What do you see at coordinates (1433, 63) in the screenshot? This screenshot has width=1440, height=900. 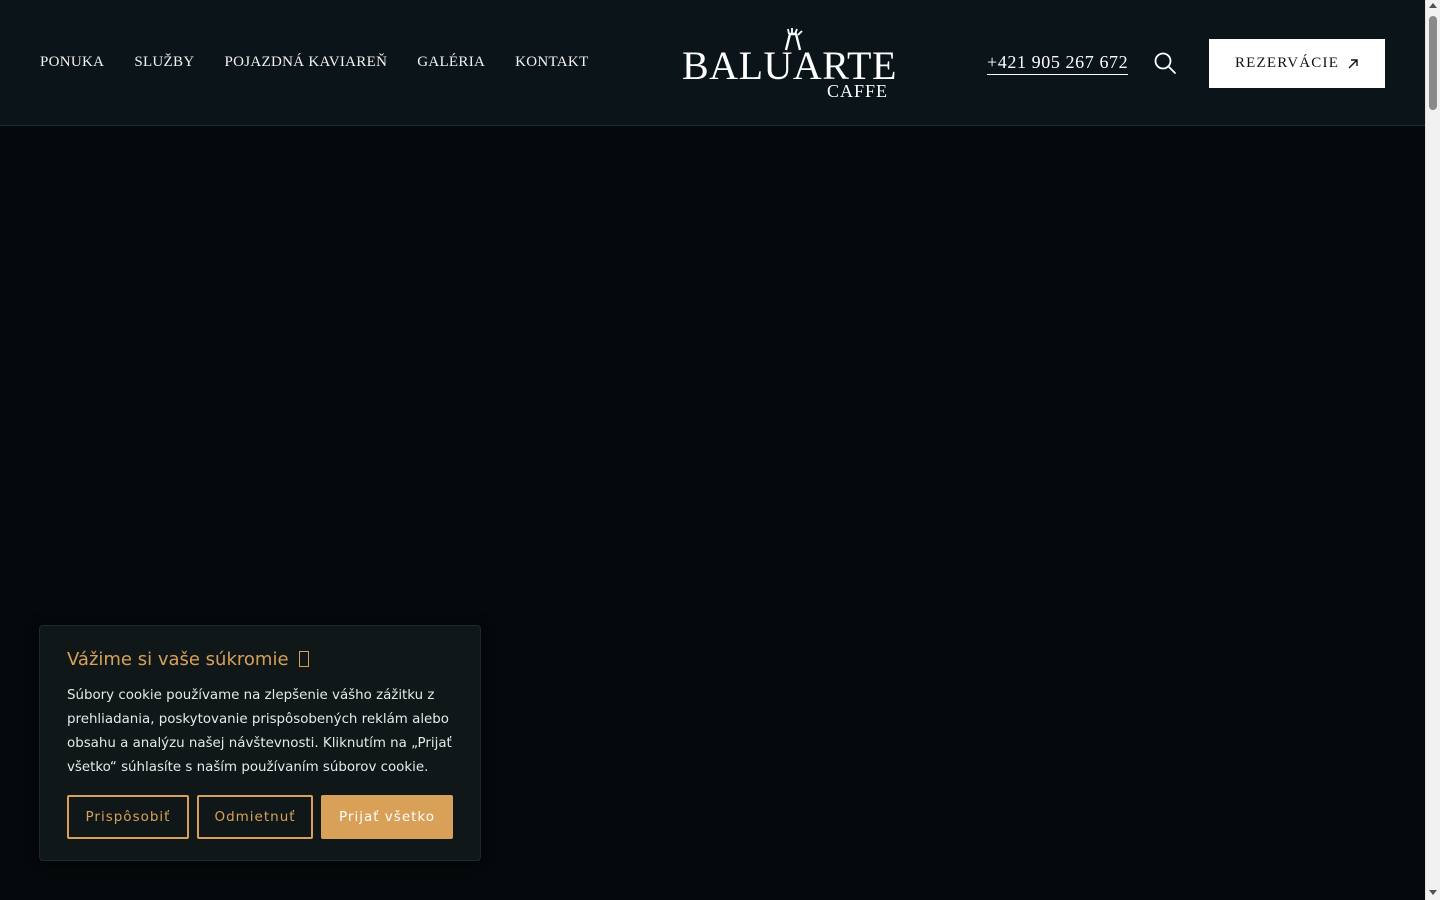 I see `scrollbar-thumb` at bounding box center [1433, 63].